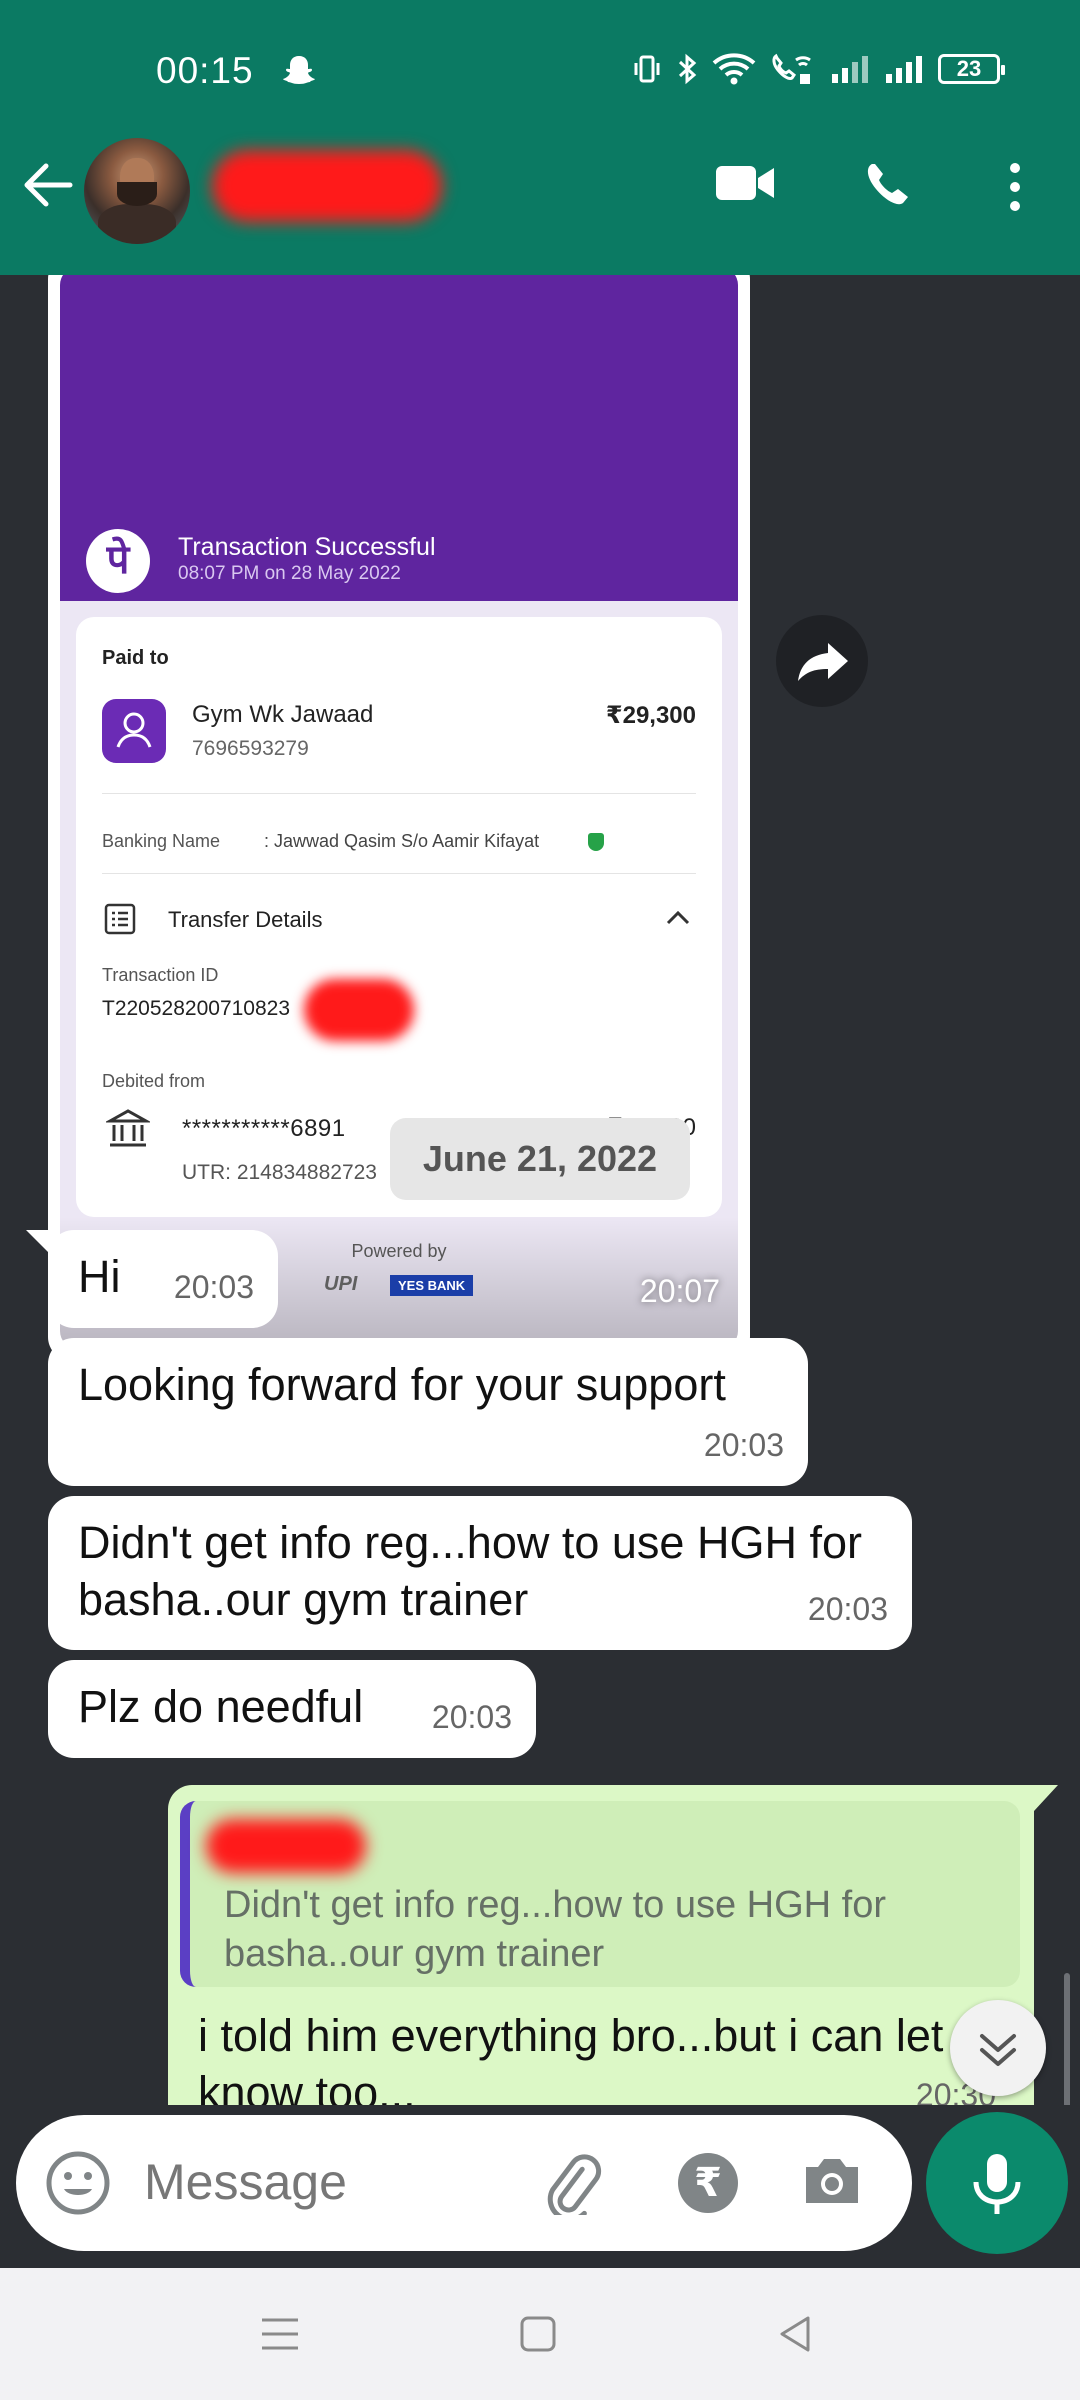 This screenshot has height=2400, width=1080. What do you see at coordinates (286, 1846) in the screenshot?
I see `quoted-sender-redacted` at bounding box center [286, 1846].